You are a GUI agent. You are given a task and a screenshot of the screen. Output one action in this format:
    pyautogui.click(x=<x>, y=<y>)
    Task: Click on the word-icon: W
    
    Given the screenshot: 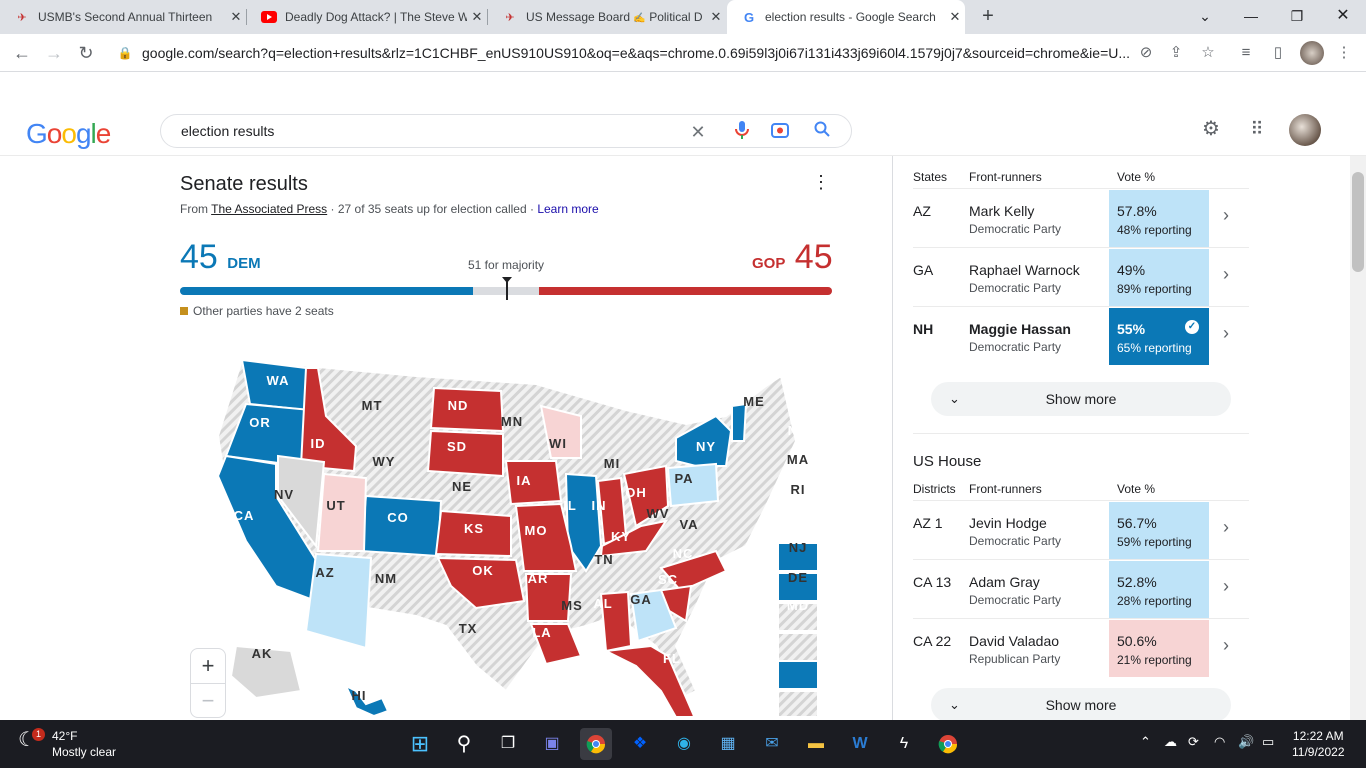 What is the action you would take?
    pyautogui.click(x=860, y=744)
    